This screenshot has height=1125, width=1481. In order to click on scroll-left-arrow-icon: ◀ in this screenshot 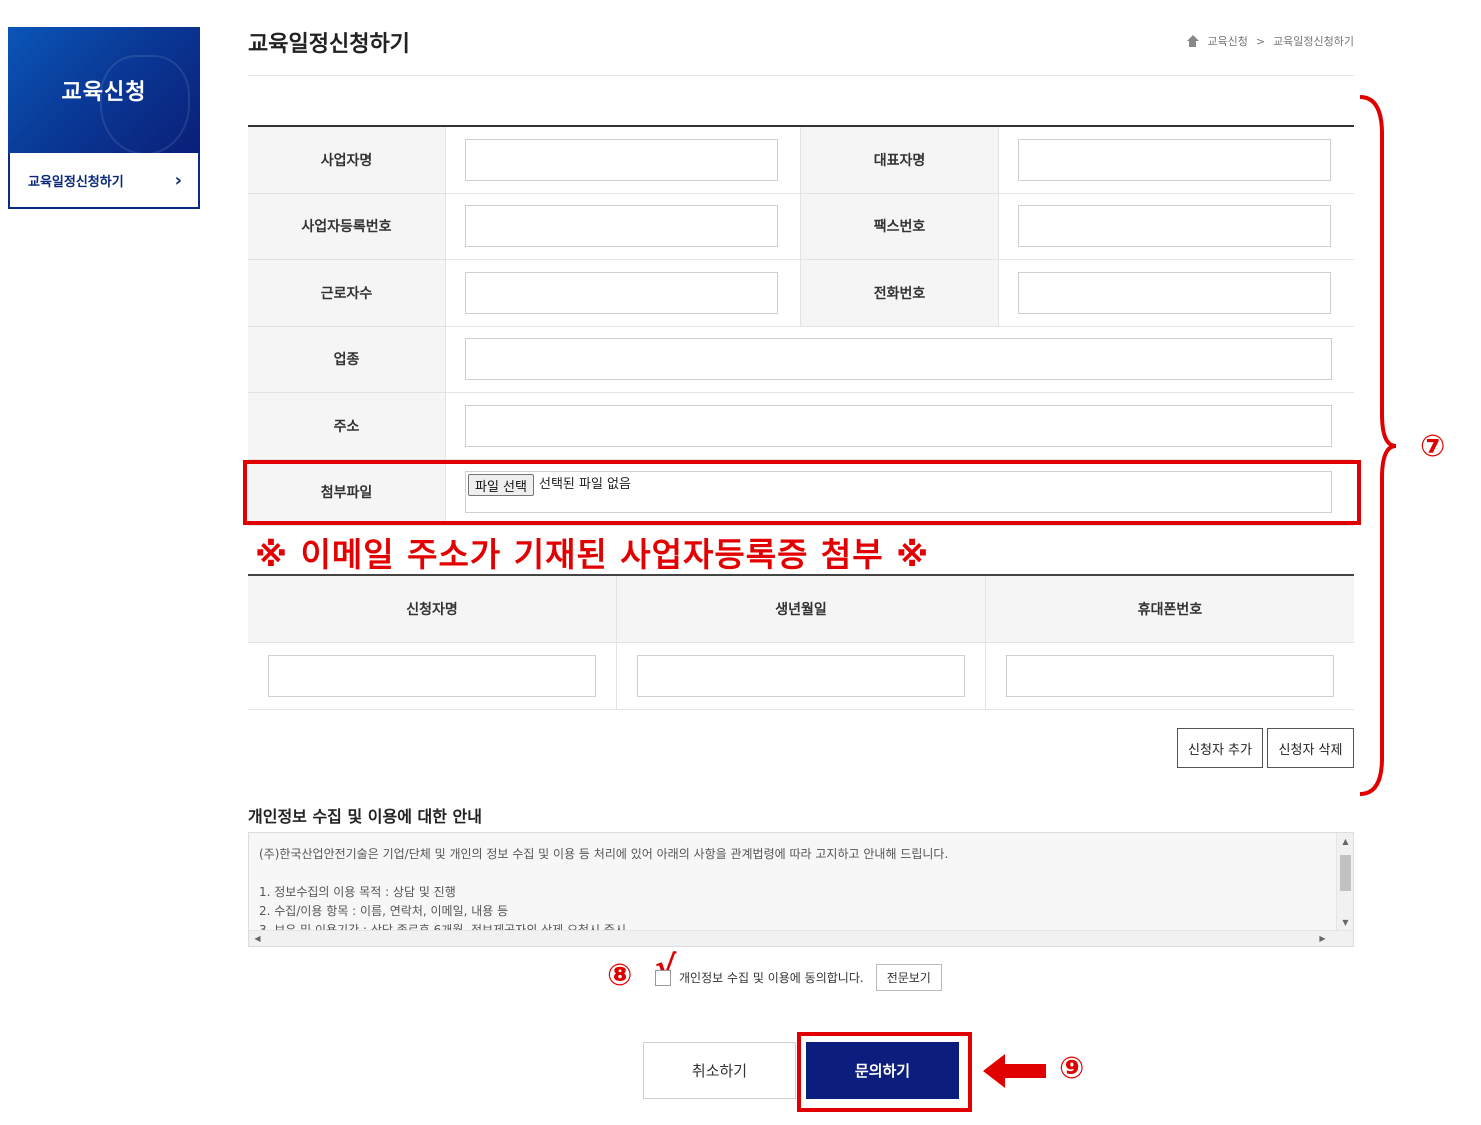, I will do `click(257, 938)`.